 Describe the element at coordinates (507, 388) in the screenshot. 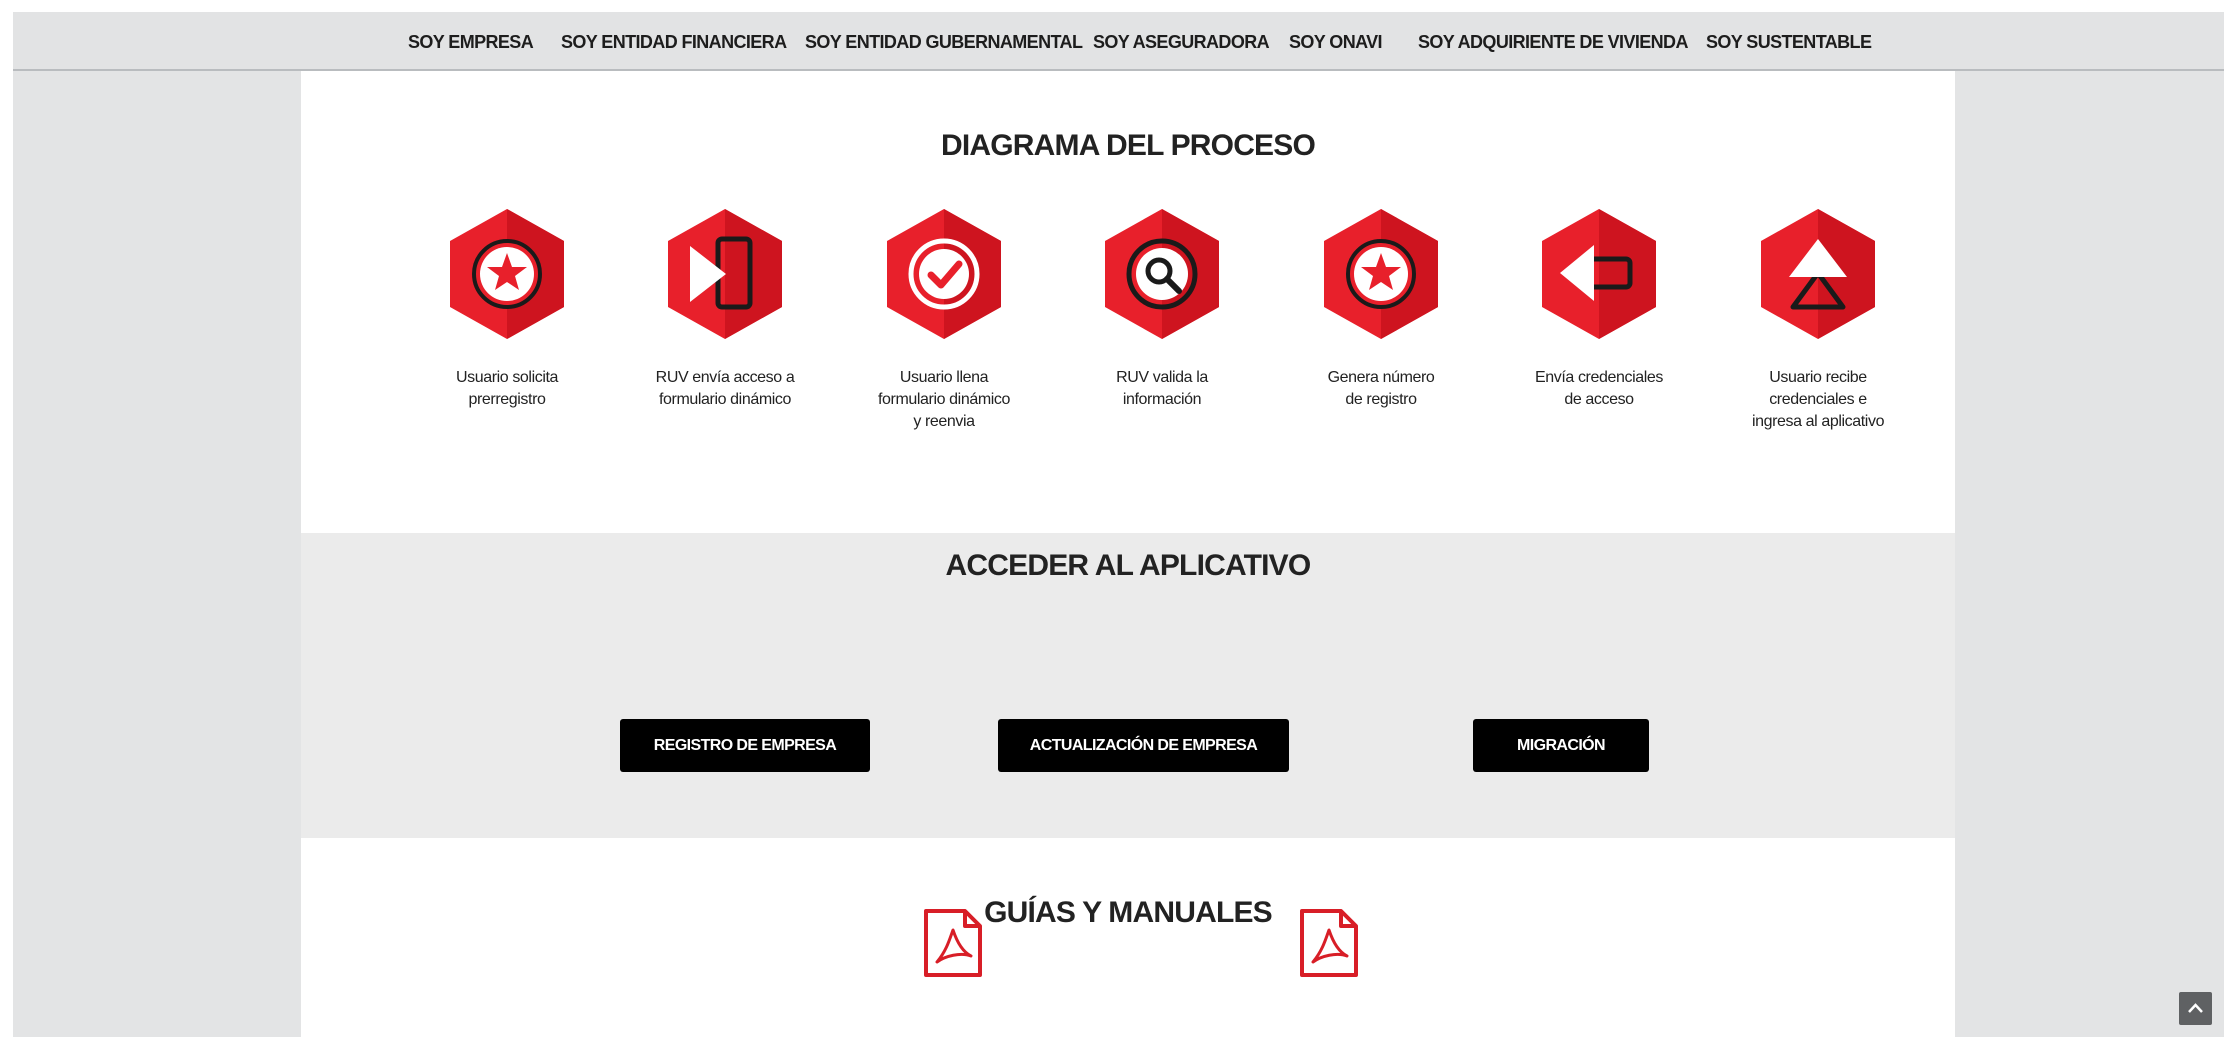

I see `step-caption: Usuario solicita prerregistro` at that location.